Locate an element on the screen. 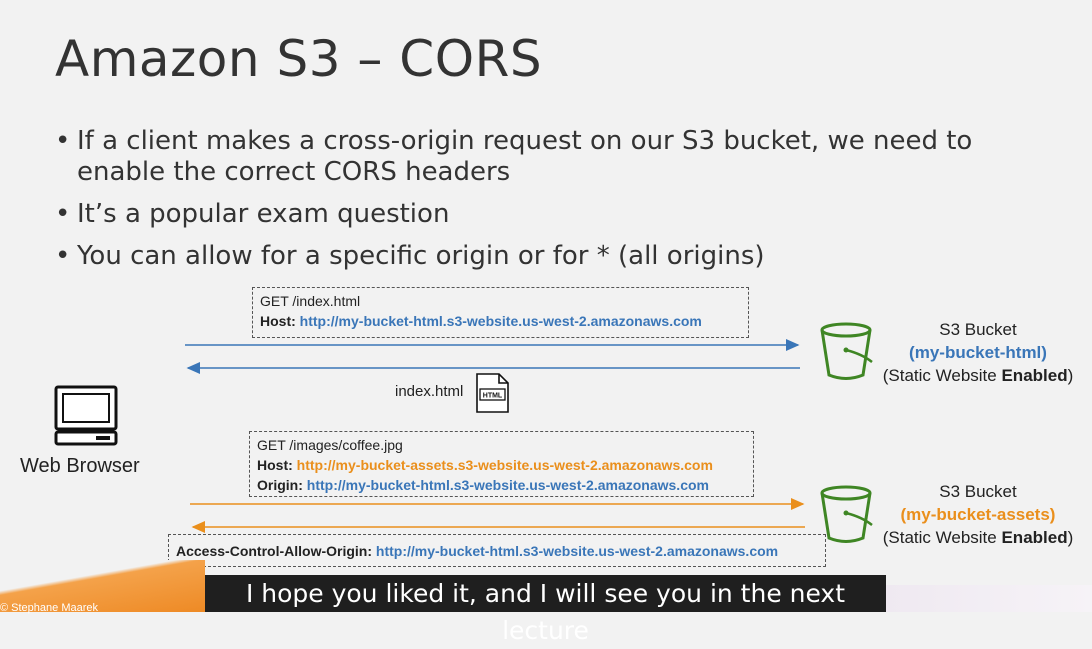  request2-origin-label: Origin: is located at coordinates (280, 485).